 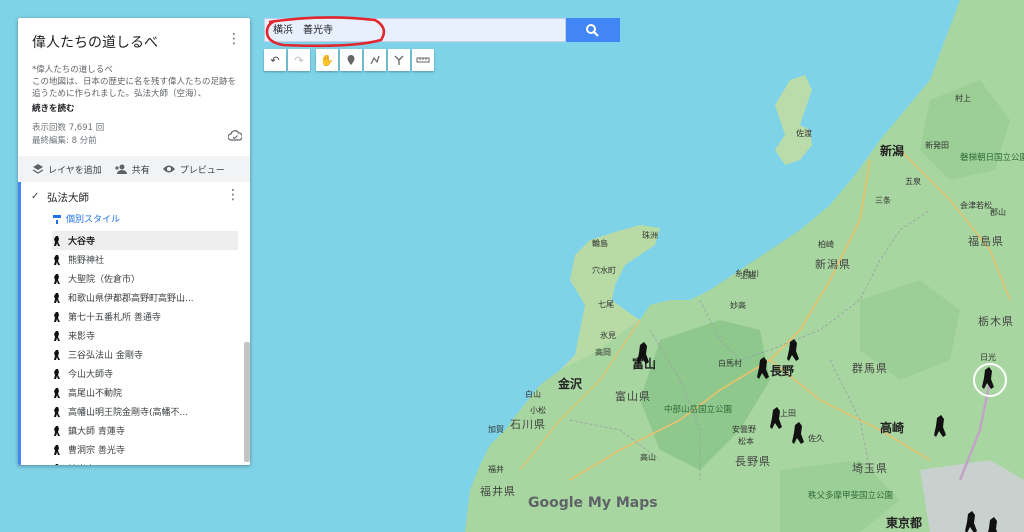 I want to click on layer-checkbox: ✓, so click(x=36, y=197).